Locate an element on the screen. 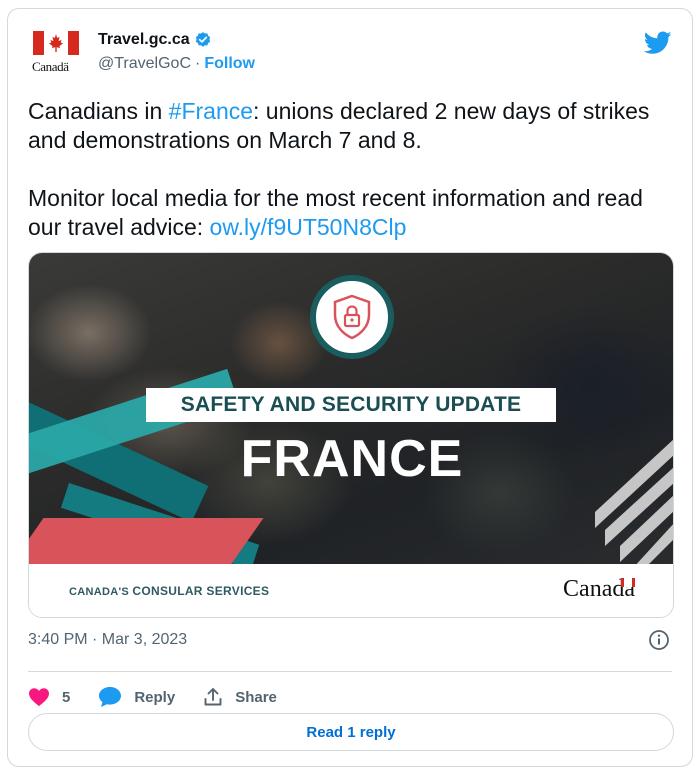 The height and width of the screenshot is (774, 699). consular-prefix: CANADA'S is located at coordinates (101, 592).